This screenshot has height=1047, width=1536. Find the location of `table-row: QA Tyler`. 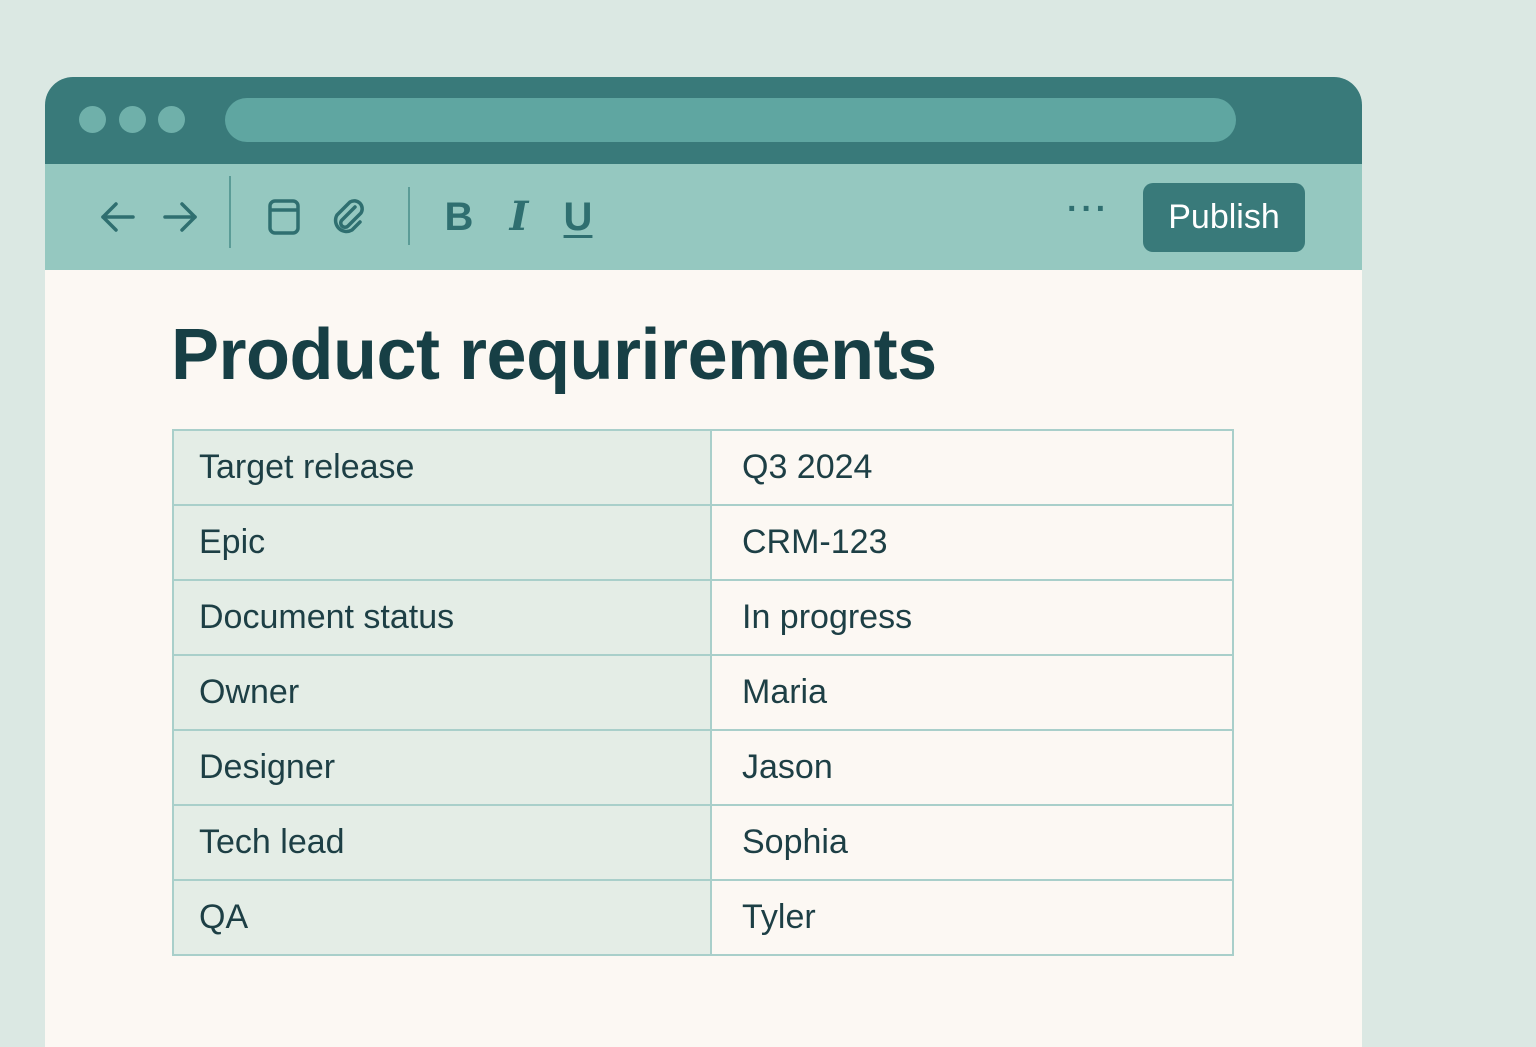

table-row: QA Tyler is located at coordinates (703, 917).